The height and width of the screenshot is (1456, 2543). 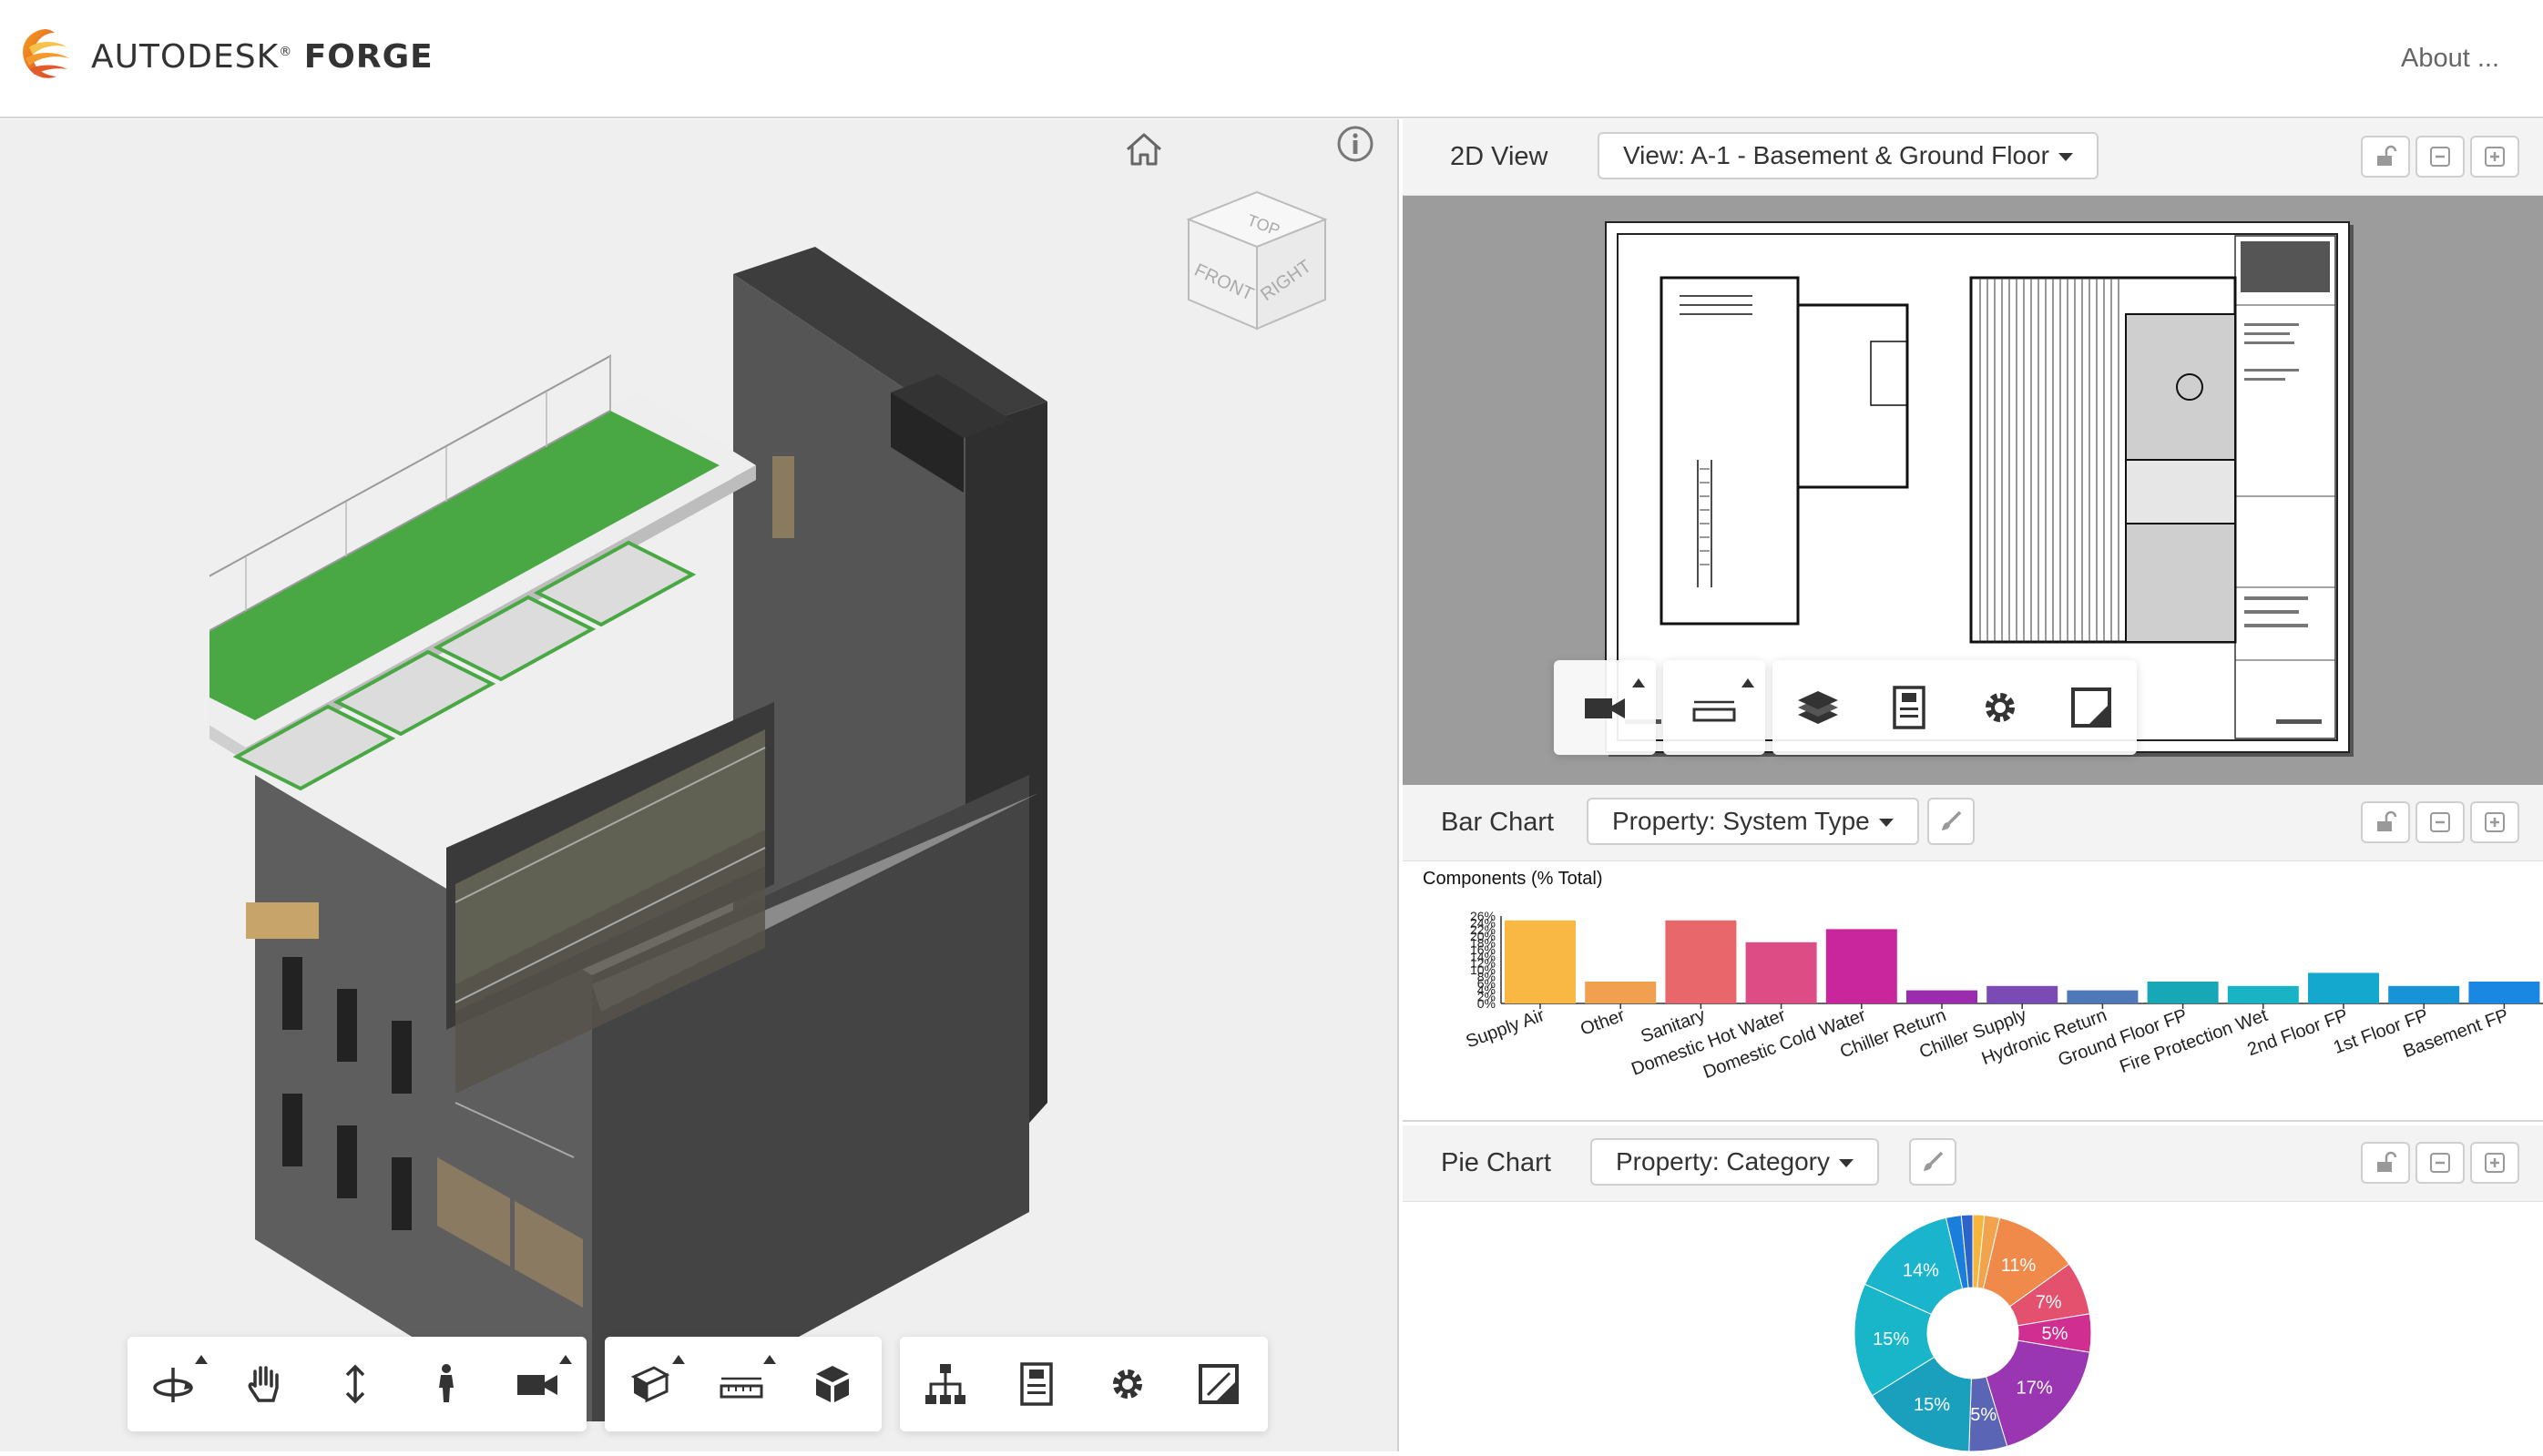 I want to click on pie-property-dropdown: Property: Category, so click(x=1735, y=1162).